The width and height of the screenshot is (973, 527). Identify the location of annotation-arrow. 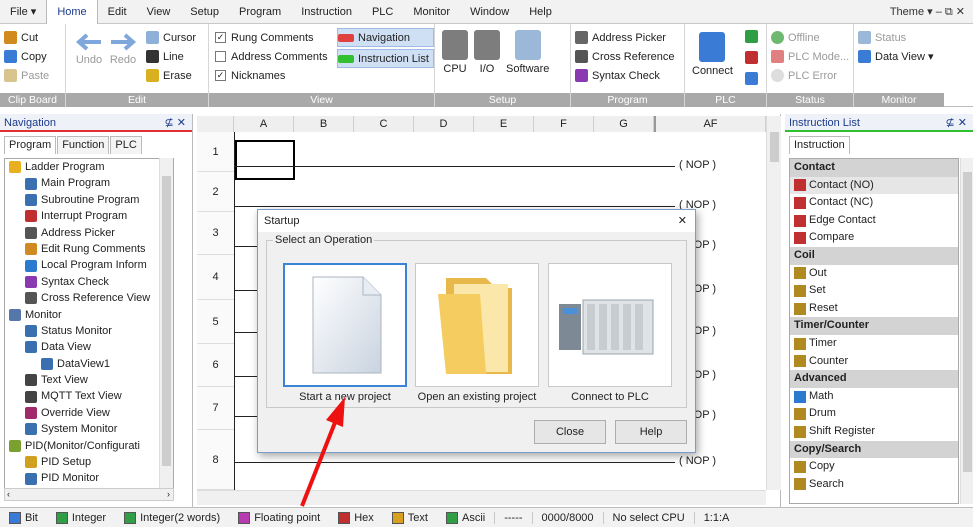
(322, 452).